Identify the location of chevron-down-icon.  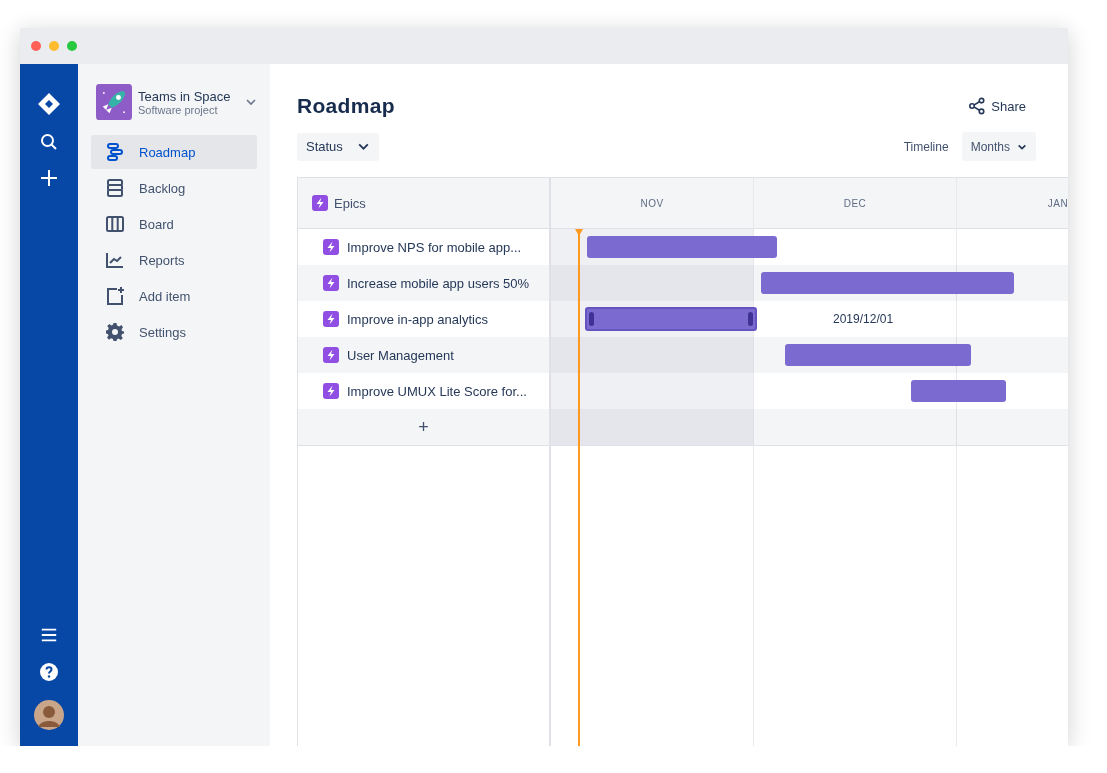
(251, 102).